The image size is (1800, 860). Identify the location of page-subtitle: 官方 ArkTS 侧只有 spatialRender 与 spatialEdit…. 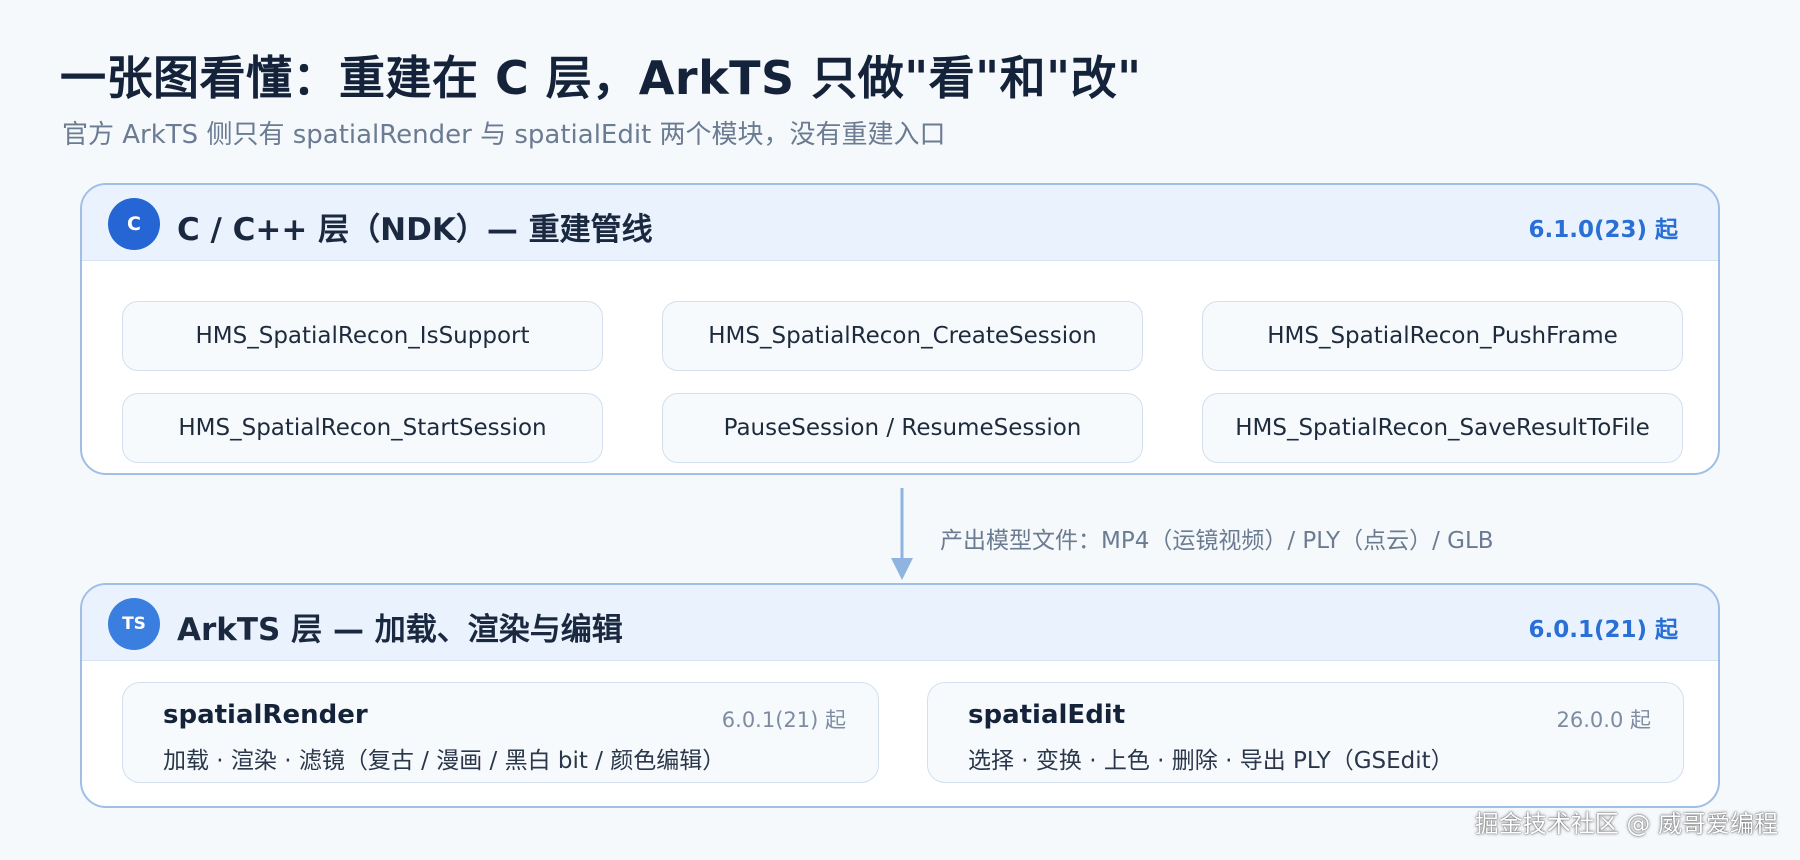
(504, 135).